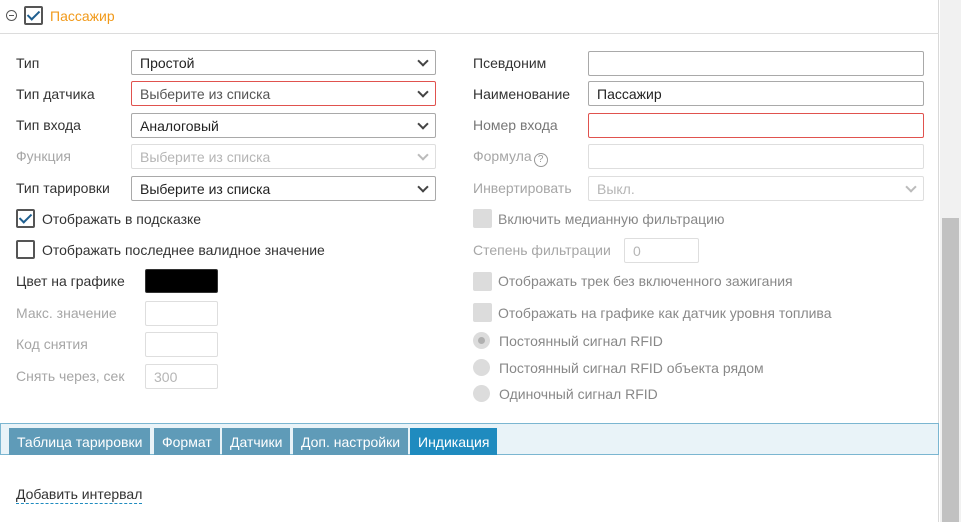 The image size is (961, 522). What do you see at coordinates (756, 188) in the screenshot?
I see `invert-select: Выкл.` at bounding box center [756, 188].